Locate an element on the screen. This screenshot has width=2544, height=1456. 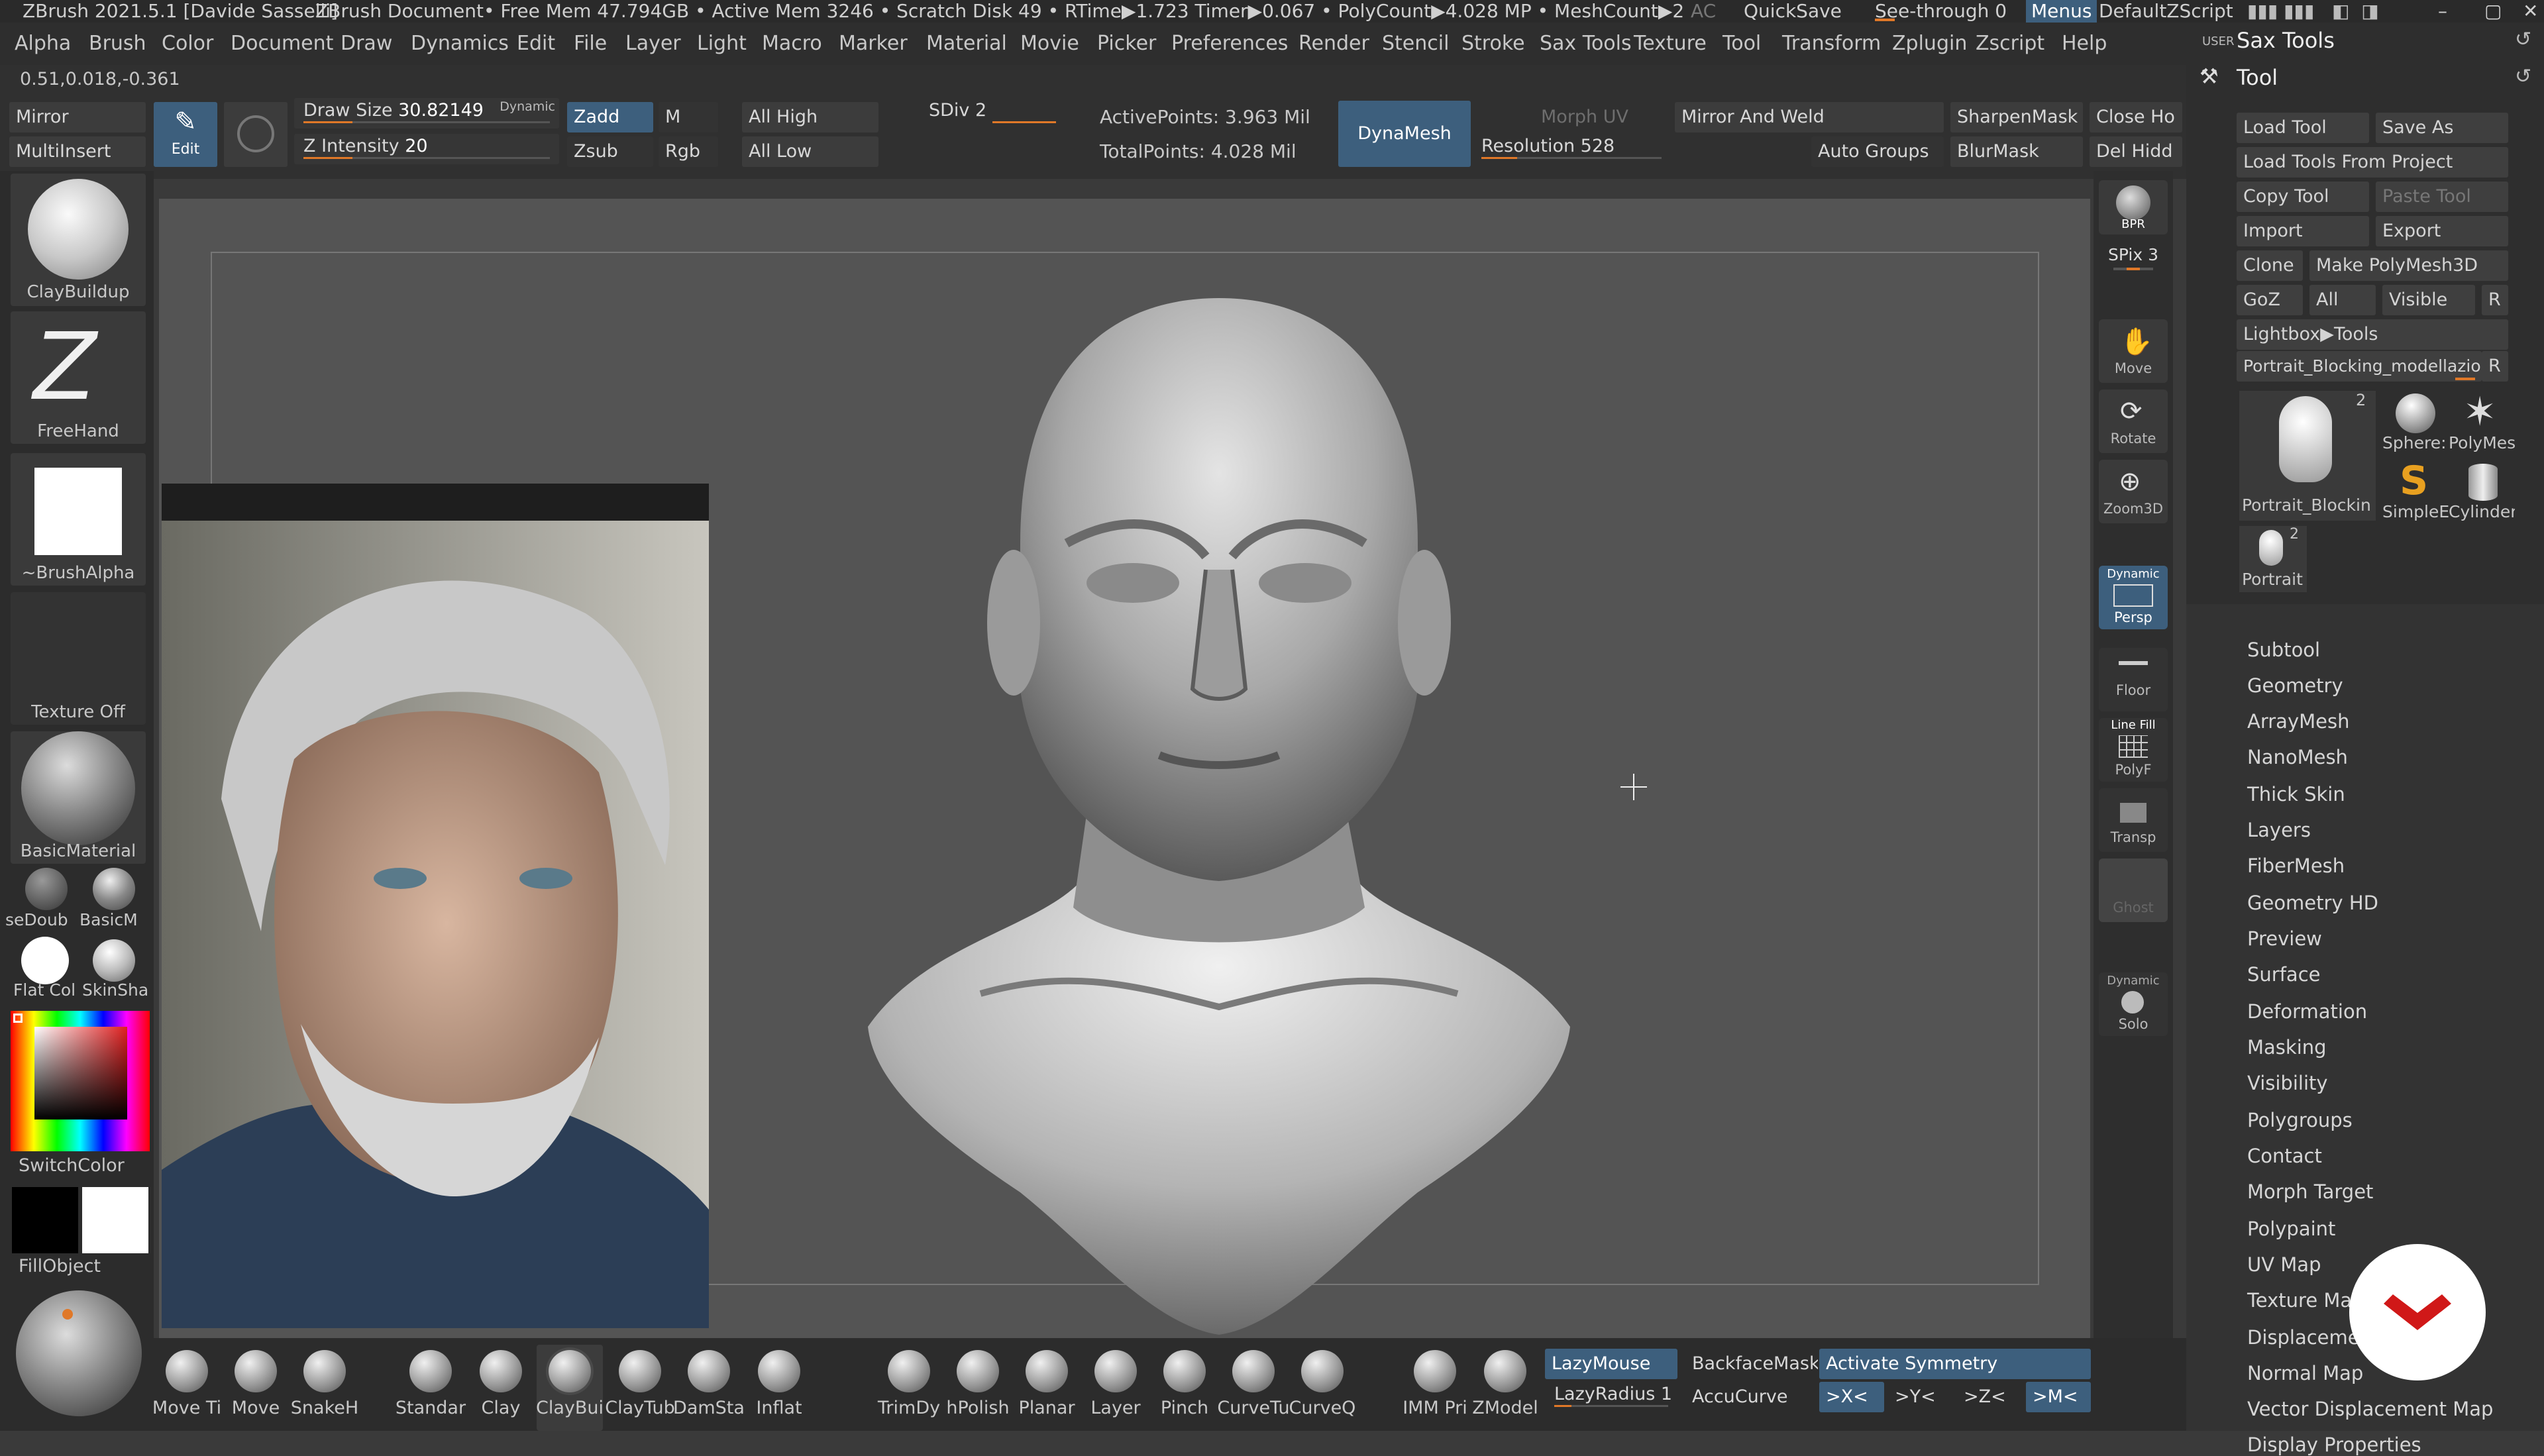
ghost-button: Ghost is located at coordinates (2133, 890).